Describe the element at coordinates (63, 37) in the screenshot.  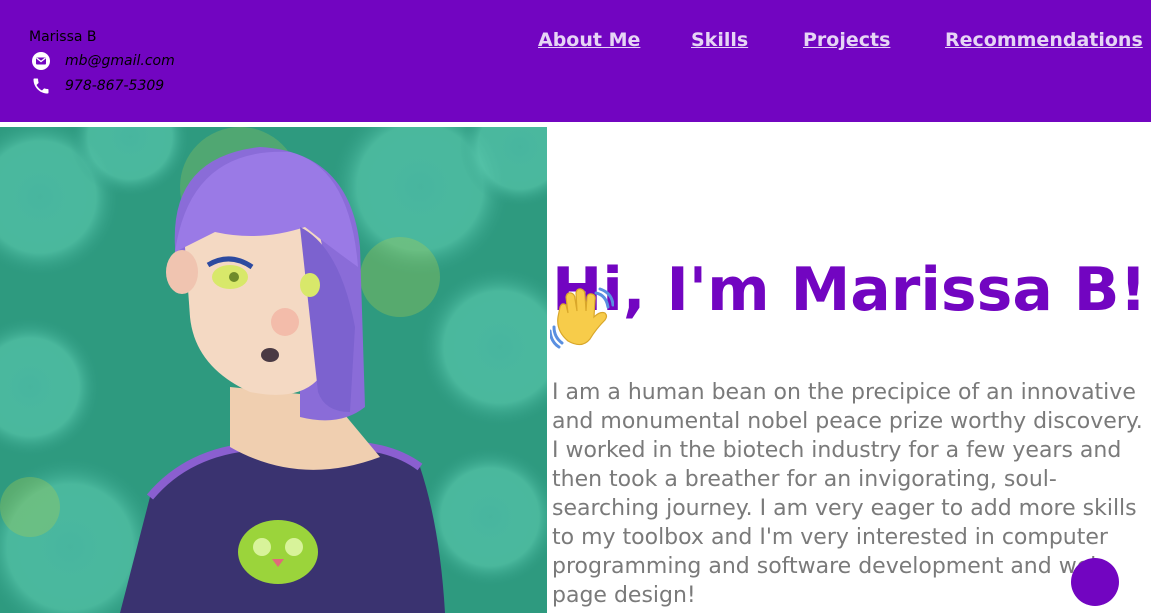
I see `contact-name: Marissa B` at that location.